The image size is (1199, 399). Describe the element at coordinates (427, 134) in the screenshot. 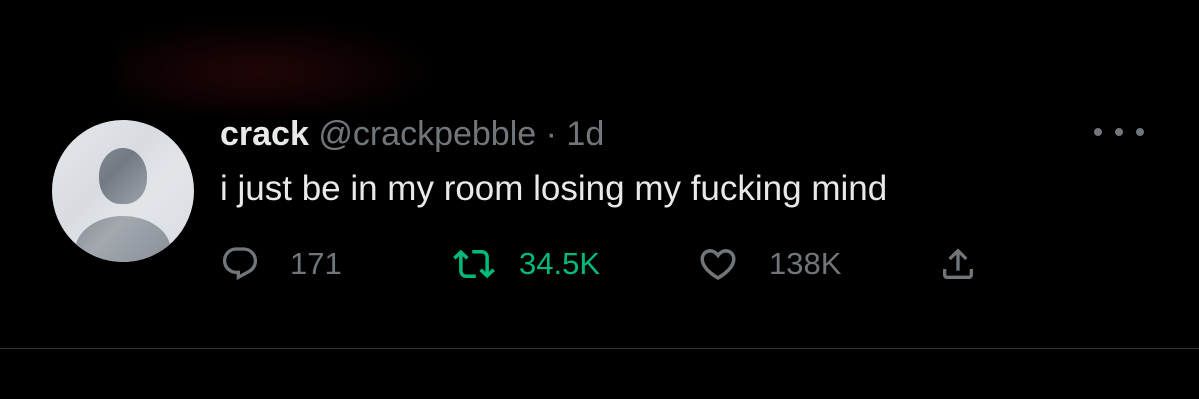

I see `user-handle: @crackpebble` at that location.